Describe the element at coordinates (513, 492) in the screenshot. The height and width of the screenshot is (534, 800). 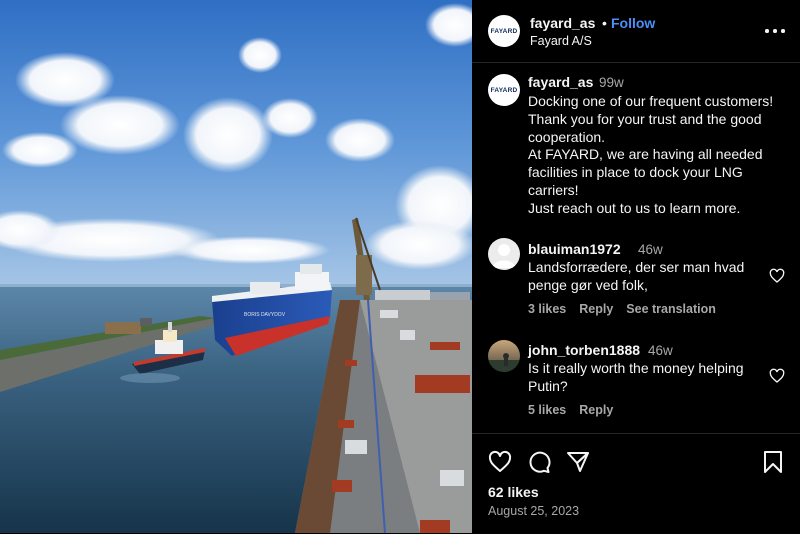
I see `likes-count: 62 likes` at that location.